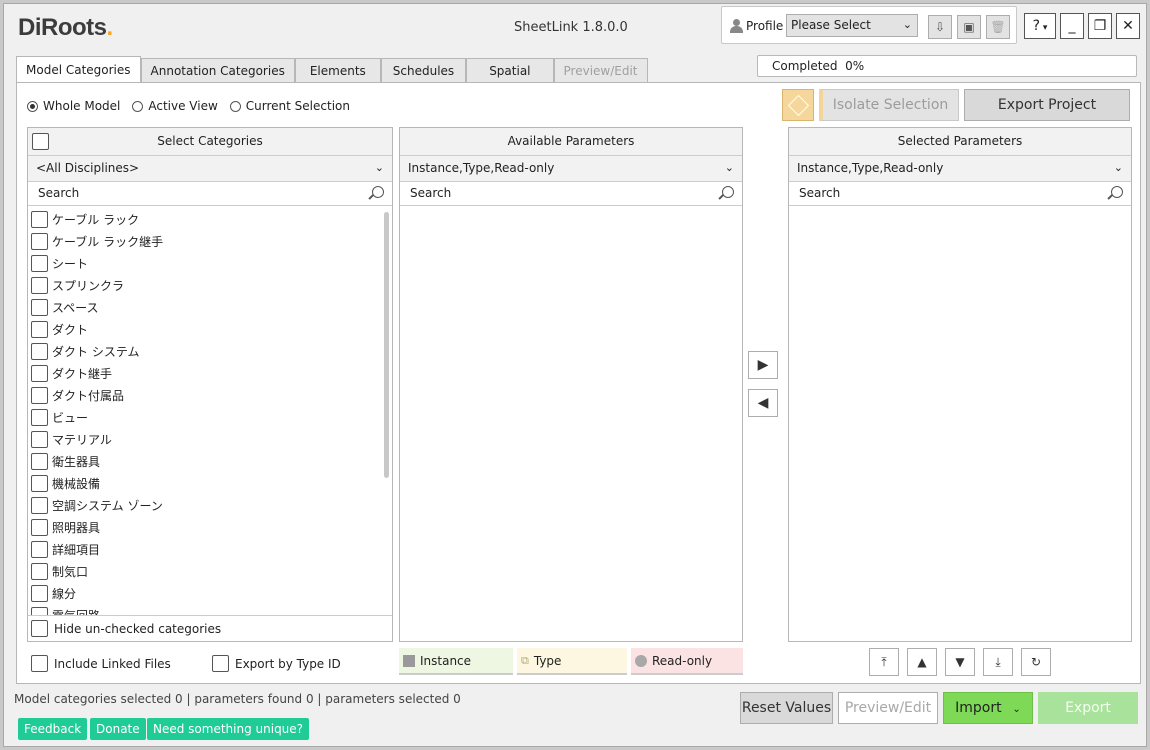  I want to click on include-linked-option: Include Linked Files, so click(101, 663).